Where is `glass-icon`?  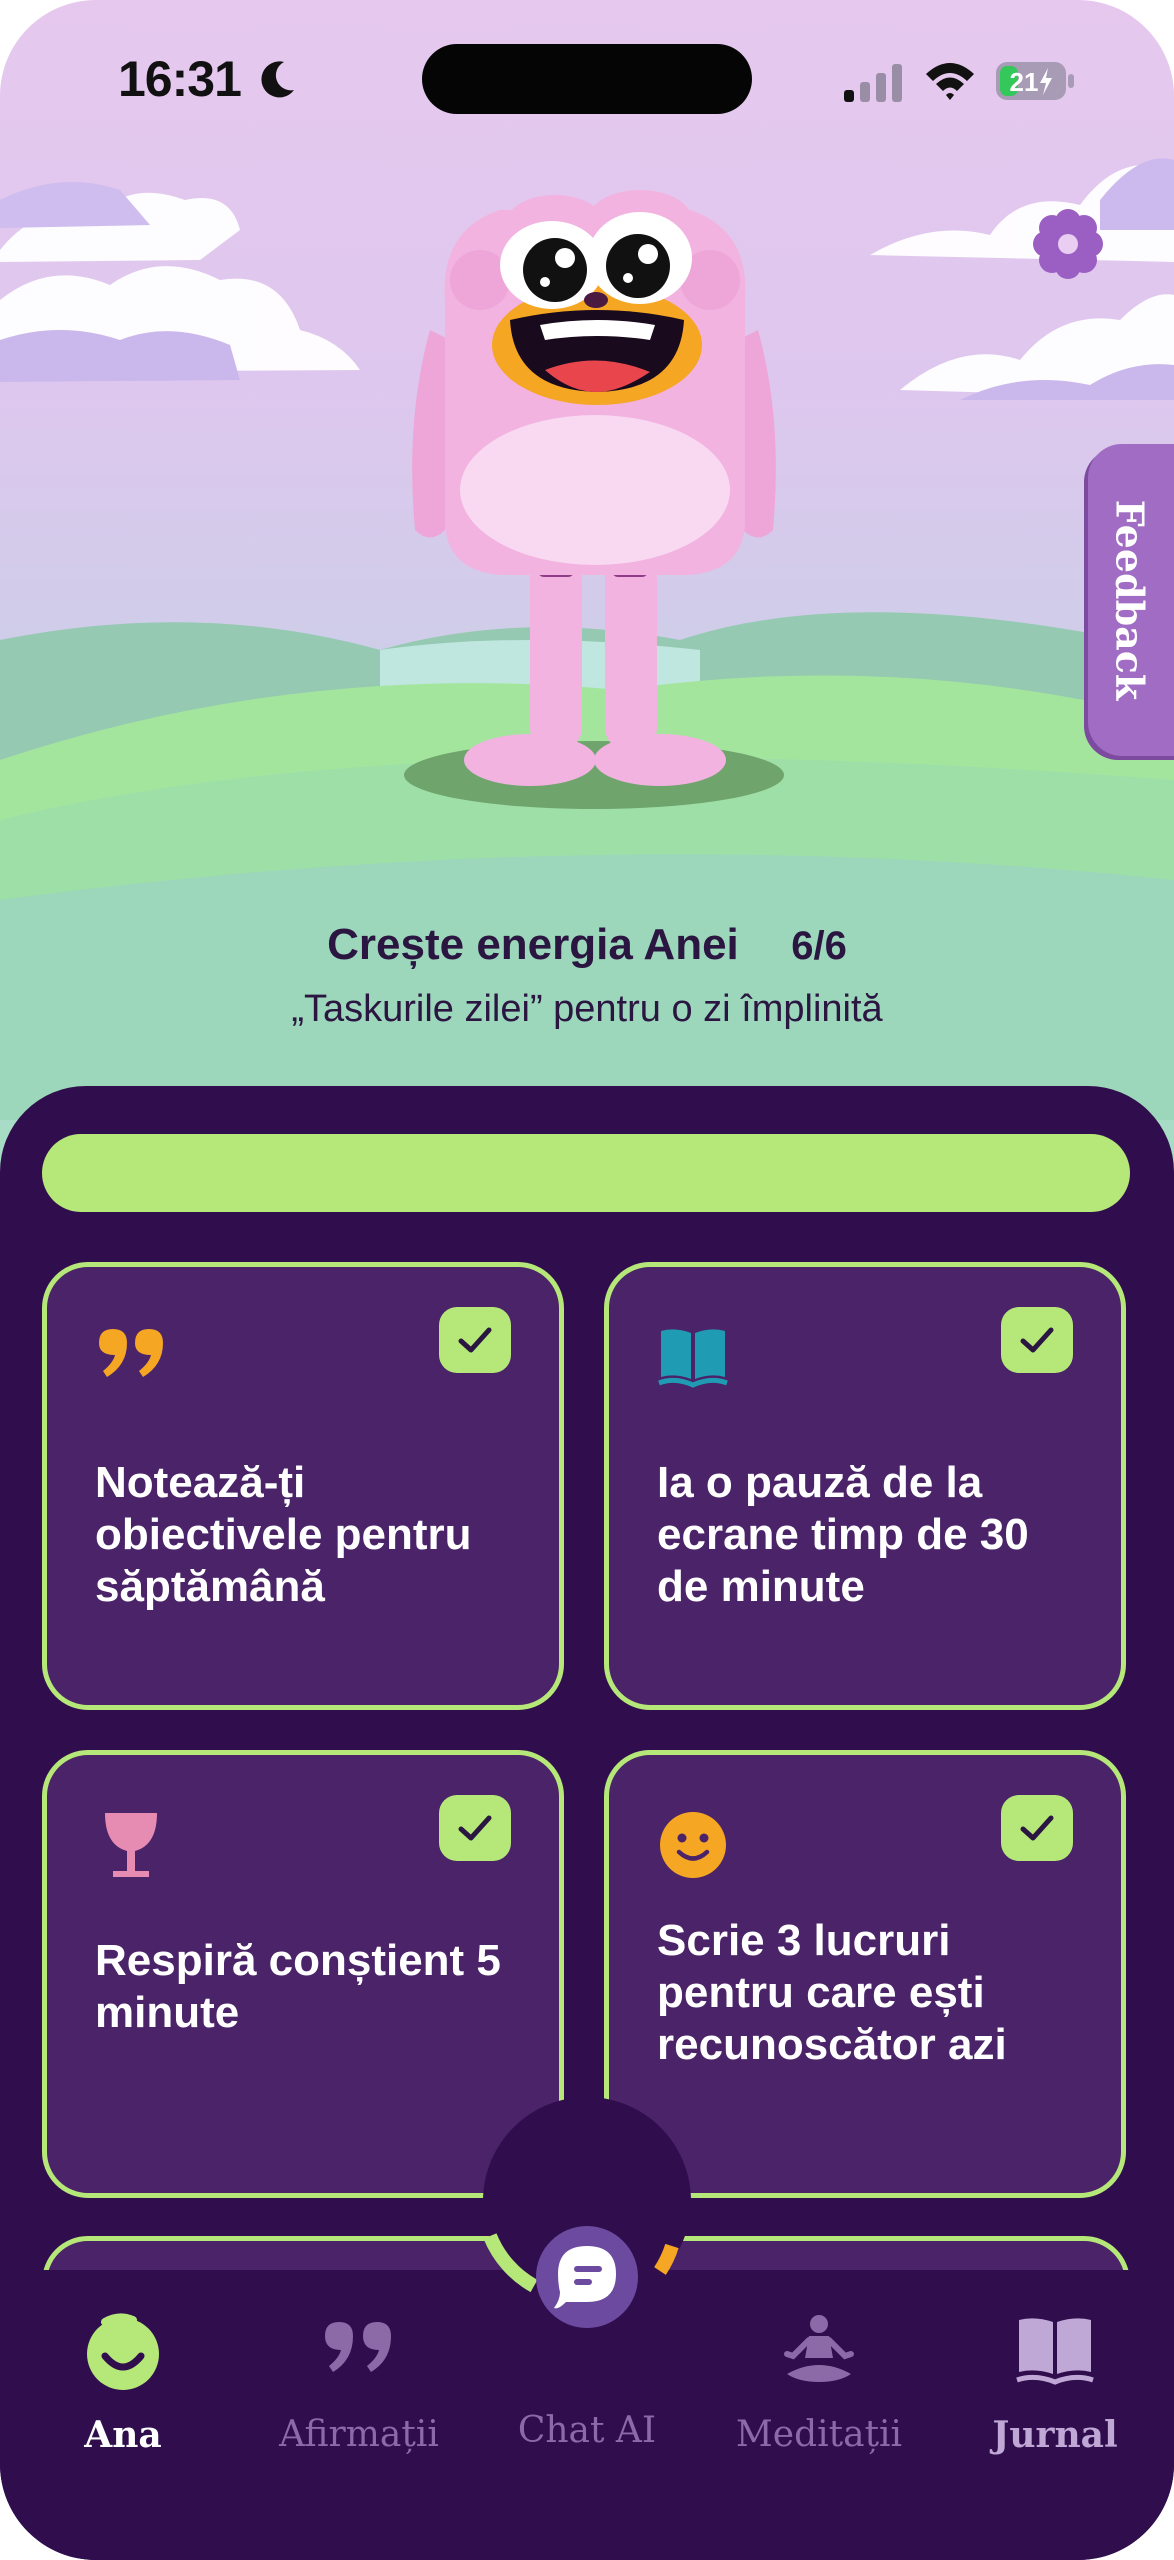 glass-icon is located at coordinates (131, 1845).